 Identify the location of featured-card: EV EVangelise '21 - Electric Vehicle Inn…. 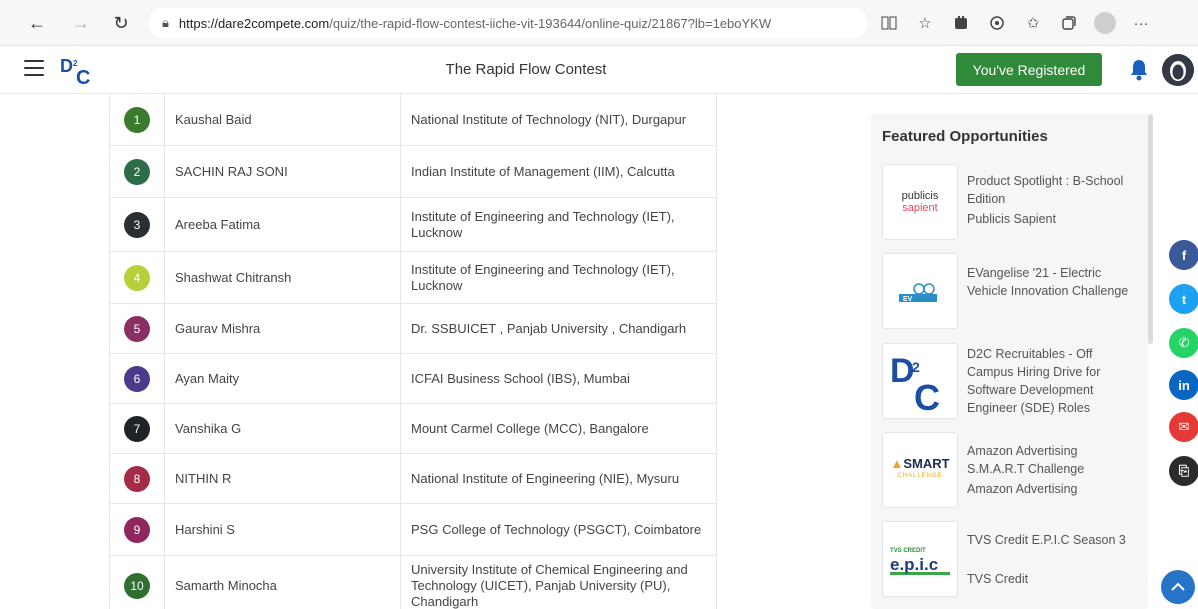
(1012, 293).